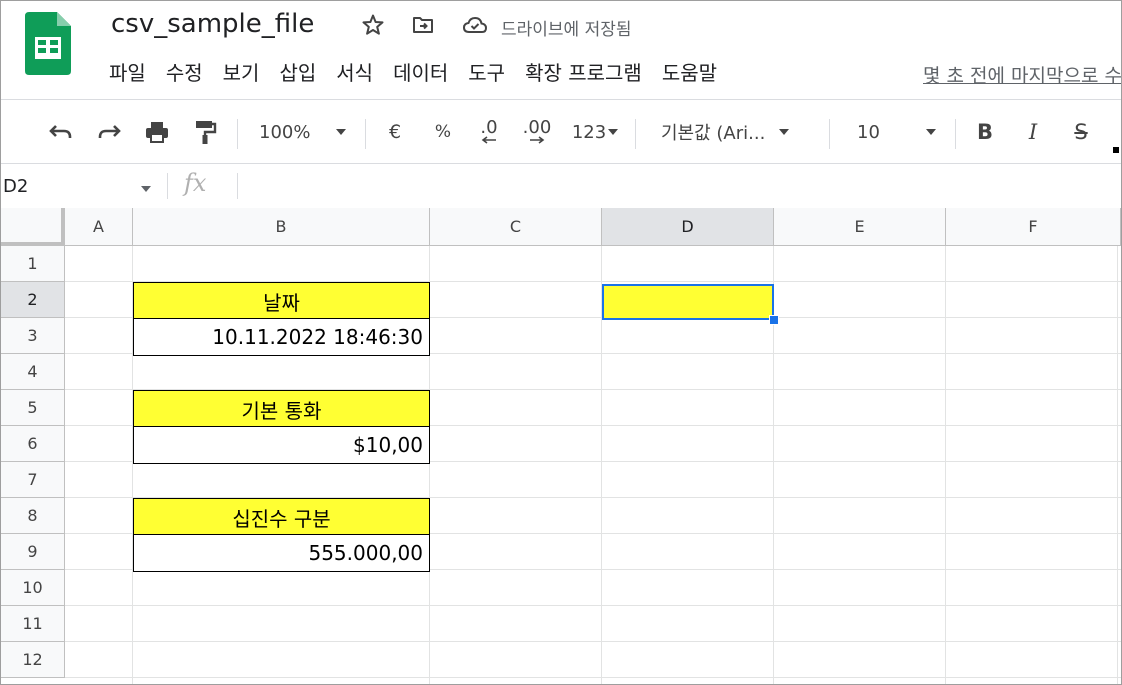  I want to click on row-header-1: 1, so click(33, 264).